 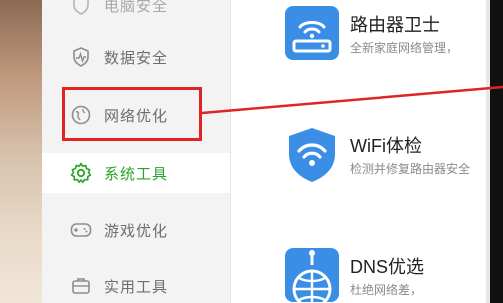 I want to click on sidebar-item-utilities: 实用工具, so click(x=136, y=284).